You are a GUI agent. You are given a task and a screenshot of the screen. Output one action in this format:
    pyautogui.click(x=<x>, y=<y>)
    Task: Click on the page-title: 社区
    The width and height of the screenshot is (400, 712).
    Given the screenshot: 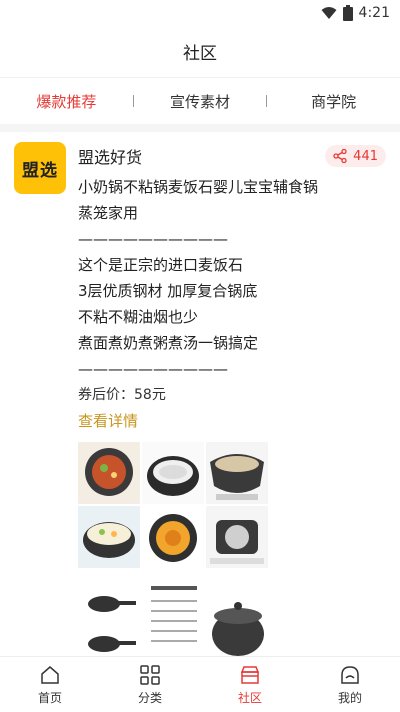 What is the action you would take?
    pyautogui.click(x=200, y=52)
    